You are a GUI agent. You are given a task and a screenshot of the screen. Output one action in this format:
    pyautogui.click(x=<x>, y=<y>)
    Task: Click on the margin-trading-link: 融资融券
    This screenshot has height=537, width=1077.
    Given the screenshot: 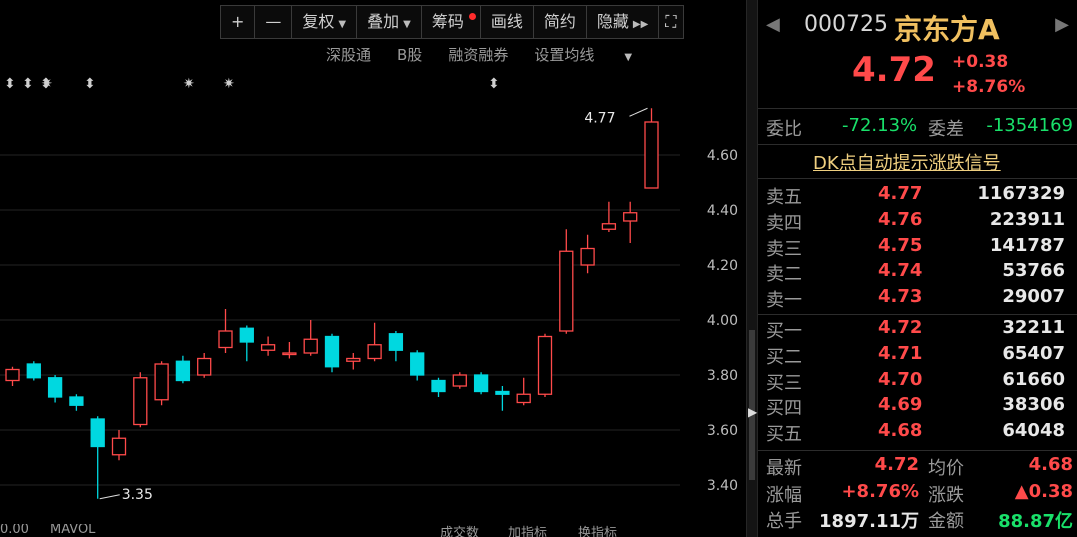 What is the action you would take?
    pyautogui.click(x=478, y=54)
    